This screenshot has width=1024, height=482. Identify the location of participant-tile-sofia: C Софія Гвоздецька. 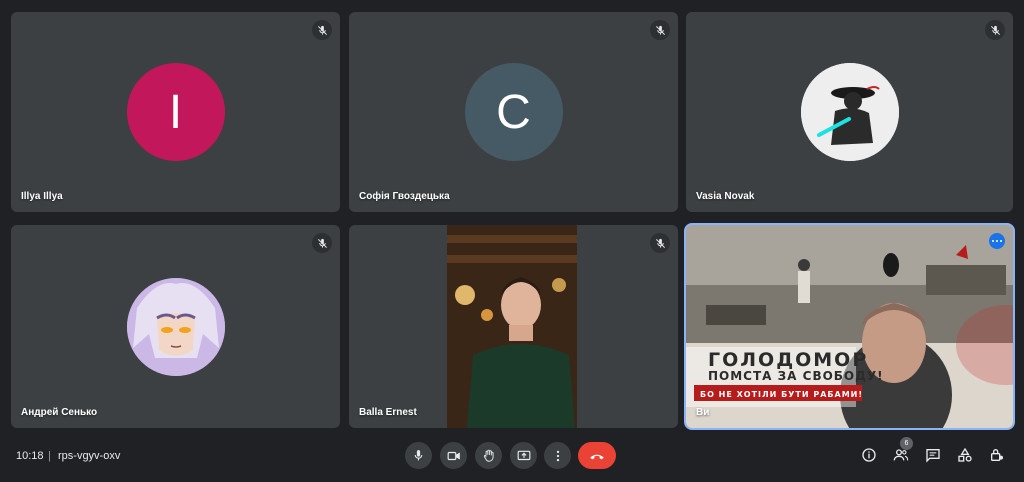
(513, 112).